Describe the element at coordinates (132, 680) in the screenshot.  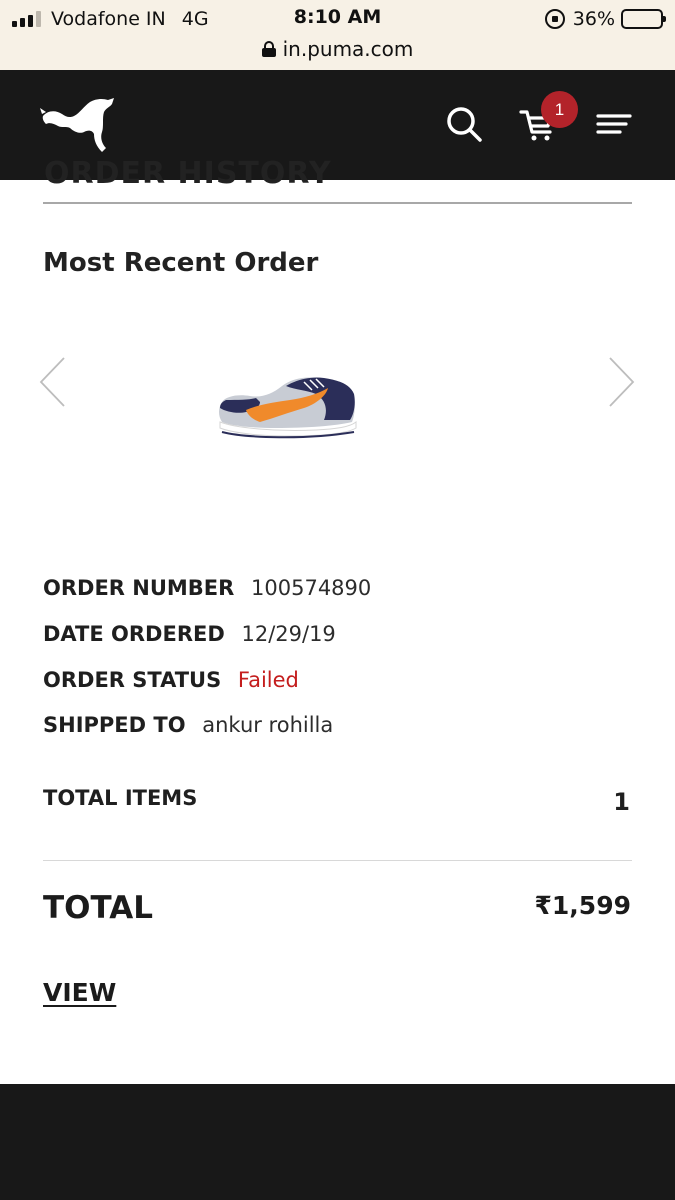
I see `order-status-label: ORDER STATUS` at that location.